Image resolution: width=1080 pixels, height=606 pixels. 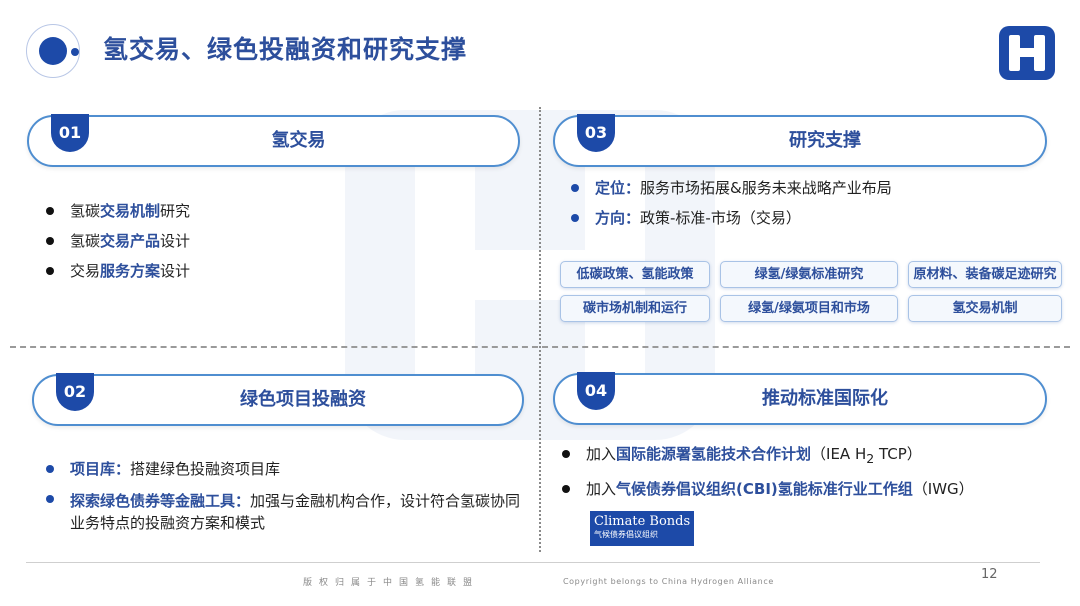 I want to click on section-title: 研究支撑, so click(x=825, y=140).